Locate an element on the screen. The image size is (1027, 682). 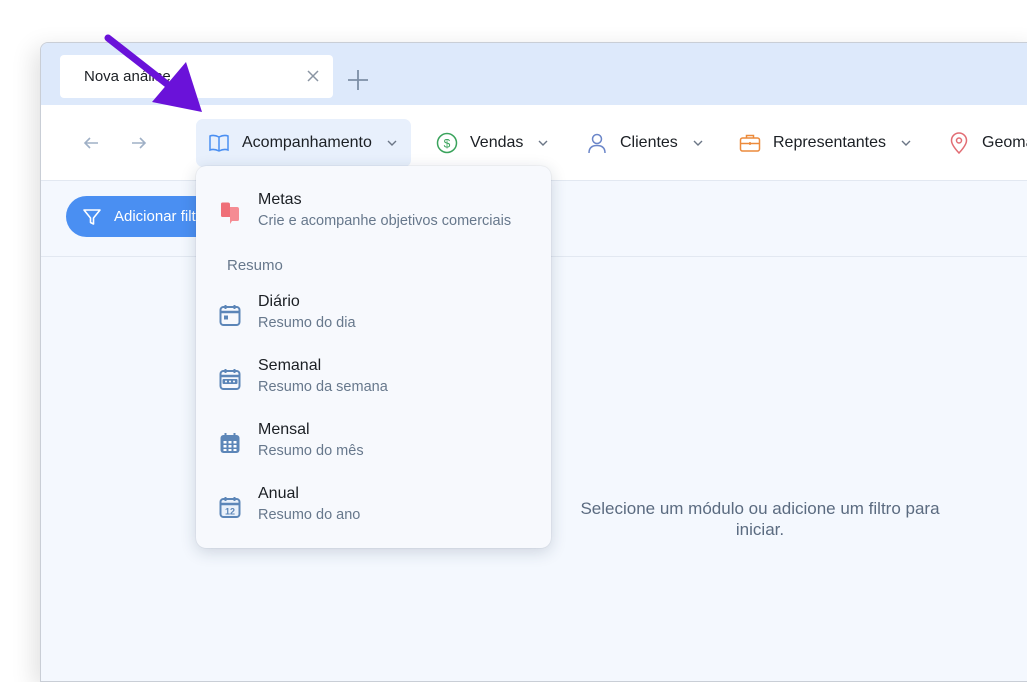
dropdown-item-title: Metas is located at coordinates (280, 199).